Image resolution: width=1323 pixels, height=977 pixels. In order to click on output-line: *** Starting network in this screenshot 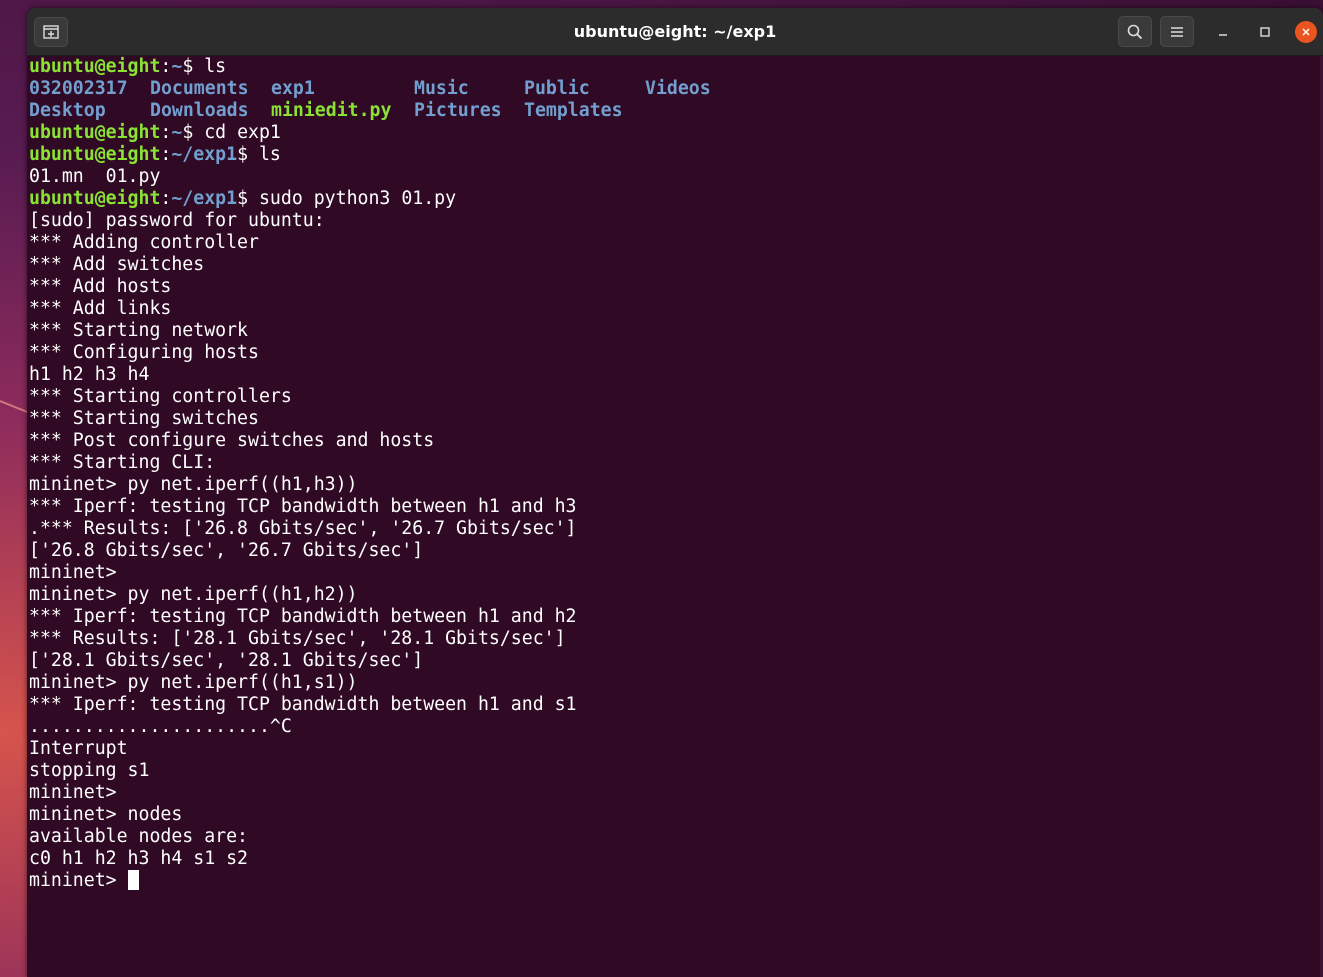, I will do `click(138, 330)`.